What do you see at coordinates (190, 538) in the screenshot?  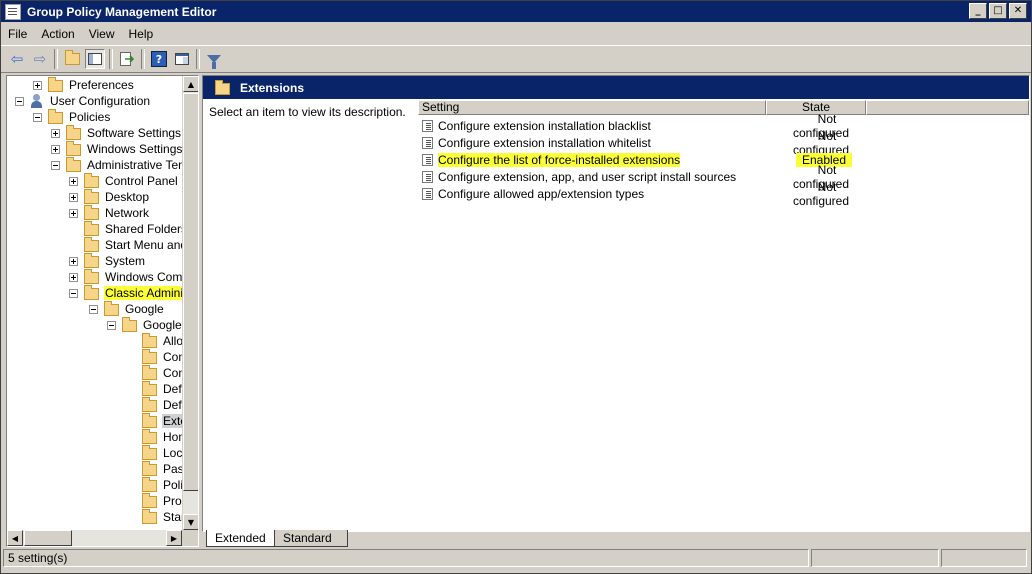 I see `scrollbar-corner` at bounding box center [190, 538].